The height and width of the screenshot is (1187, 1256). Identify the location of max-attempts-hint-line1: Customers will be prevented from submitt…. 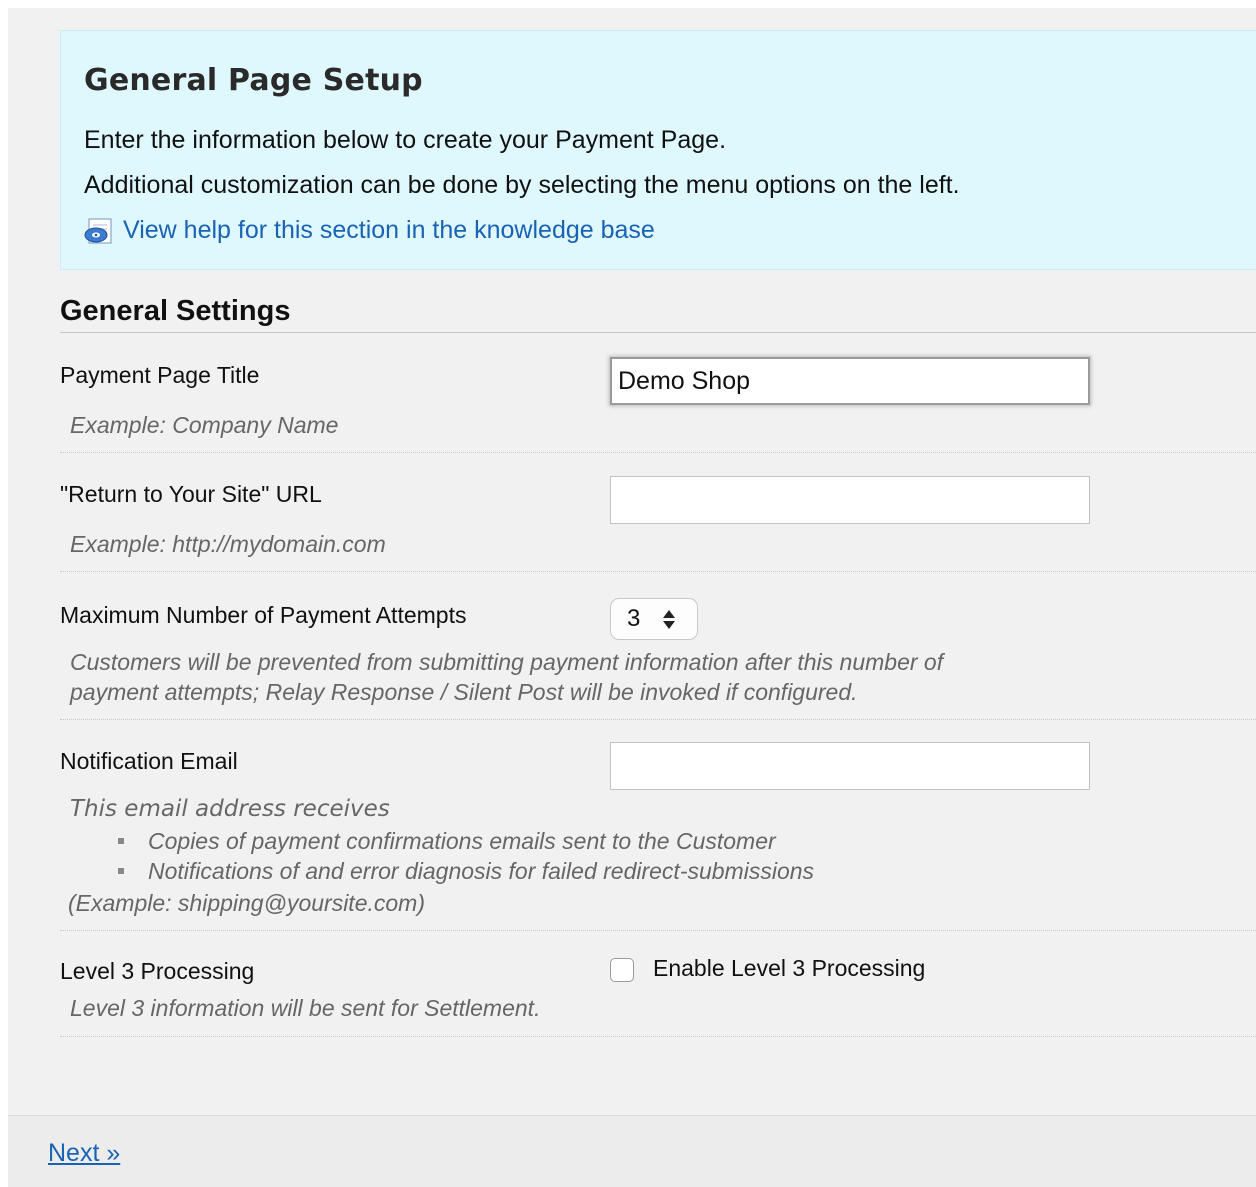
(507, 662).